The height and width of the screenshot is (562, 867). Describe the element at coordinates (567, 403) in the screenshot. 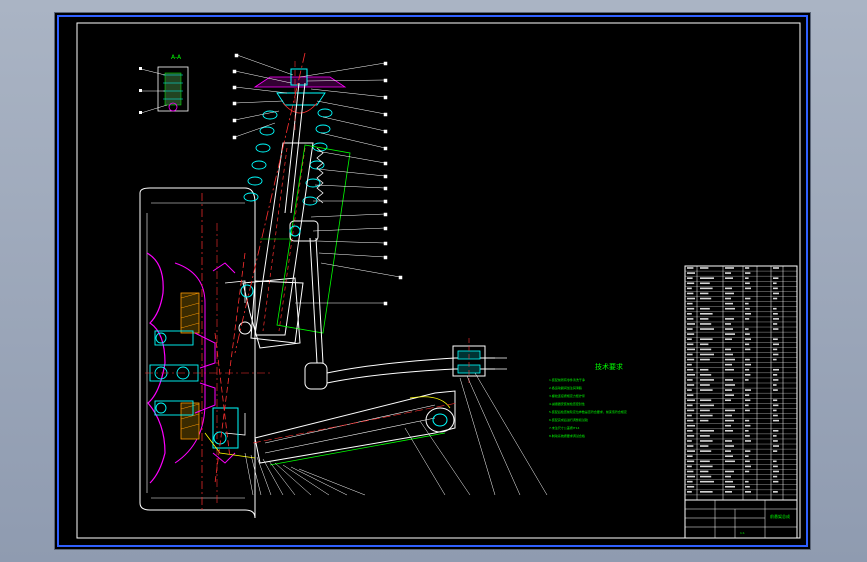

I see `tech-req-line: 4.减振器安装前检查密封性` at that location.